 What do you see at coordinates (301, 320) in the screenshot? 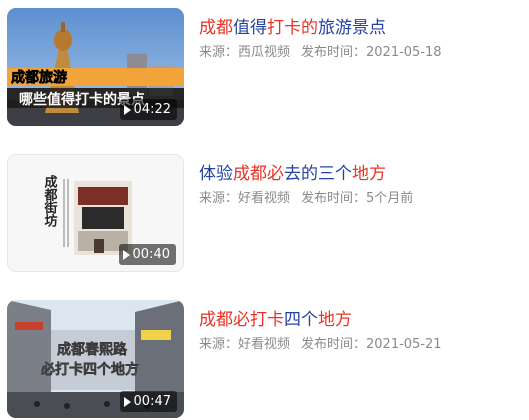
I see `title-part: 四个` at bounding box center [301, 320].